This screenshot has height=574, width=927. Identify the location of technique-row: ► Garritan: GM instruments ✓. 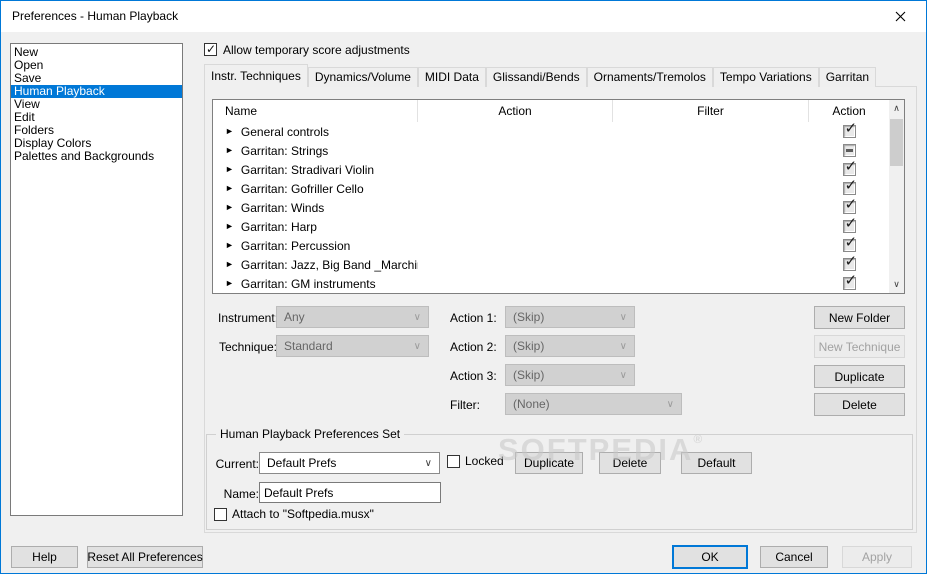
(551, 283).